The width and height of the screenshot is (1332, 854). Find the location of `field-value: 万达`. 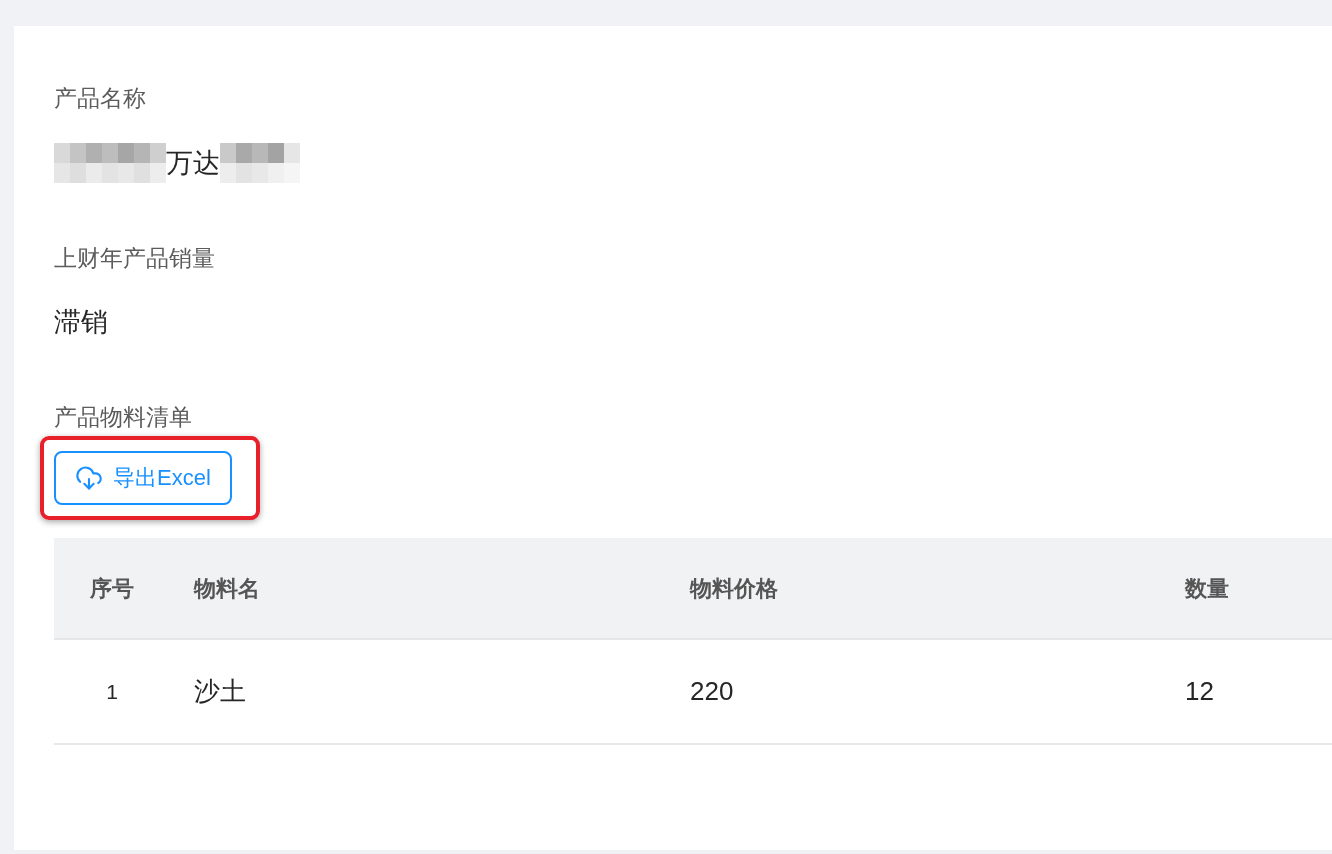

field-value: 万达 is located at coordinates (193, 163).